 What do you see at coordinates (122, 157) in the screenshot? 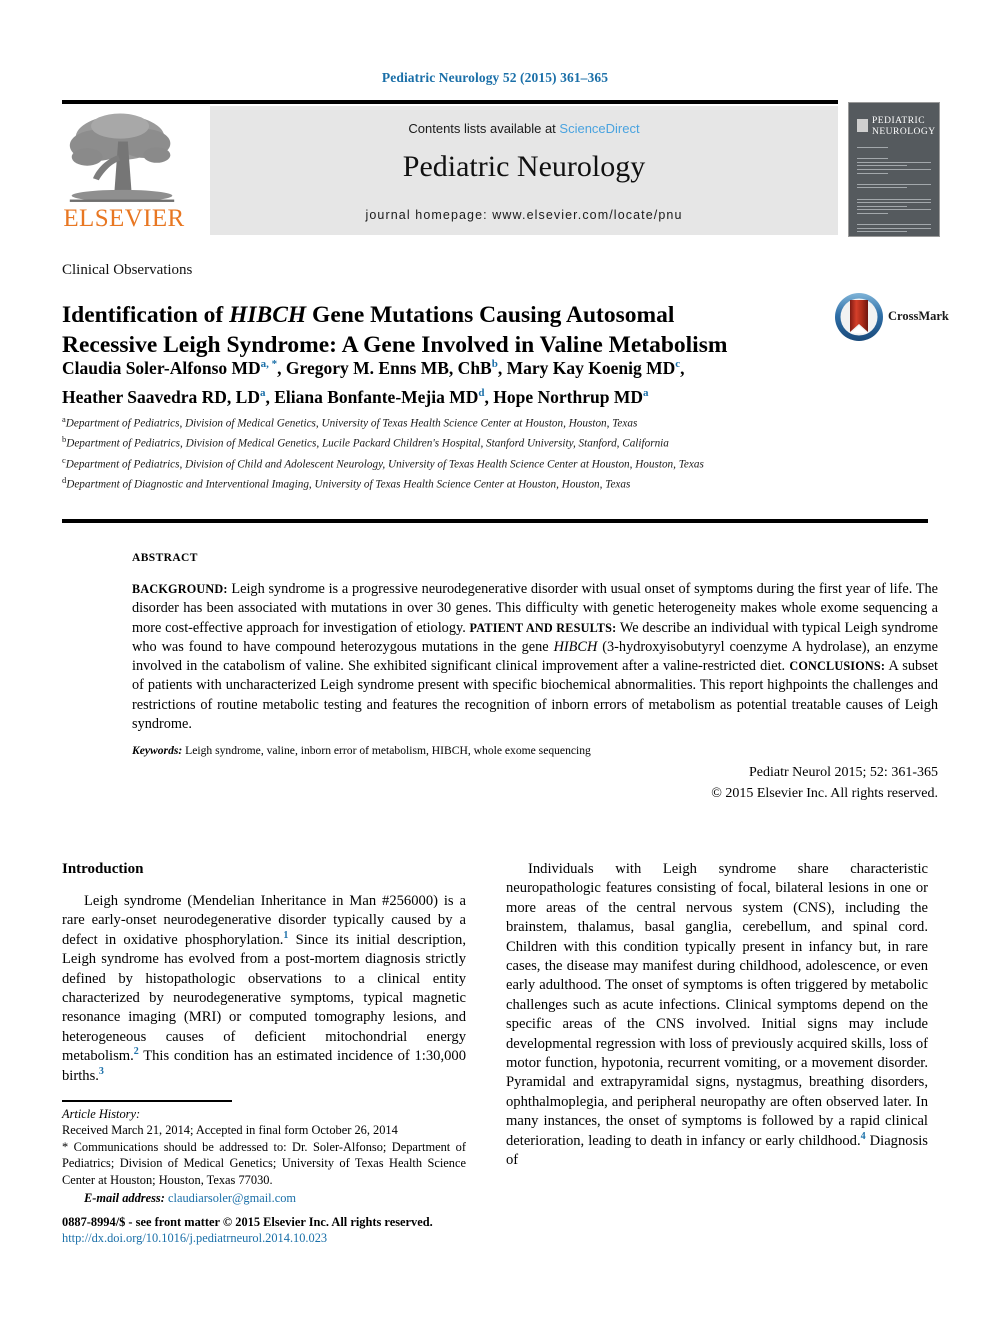
I see `elsevier-tree-icon` at bounding box center [122, 157].